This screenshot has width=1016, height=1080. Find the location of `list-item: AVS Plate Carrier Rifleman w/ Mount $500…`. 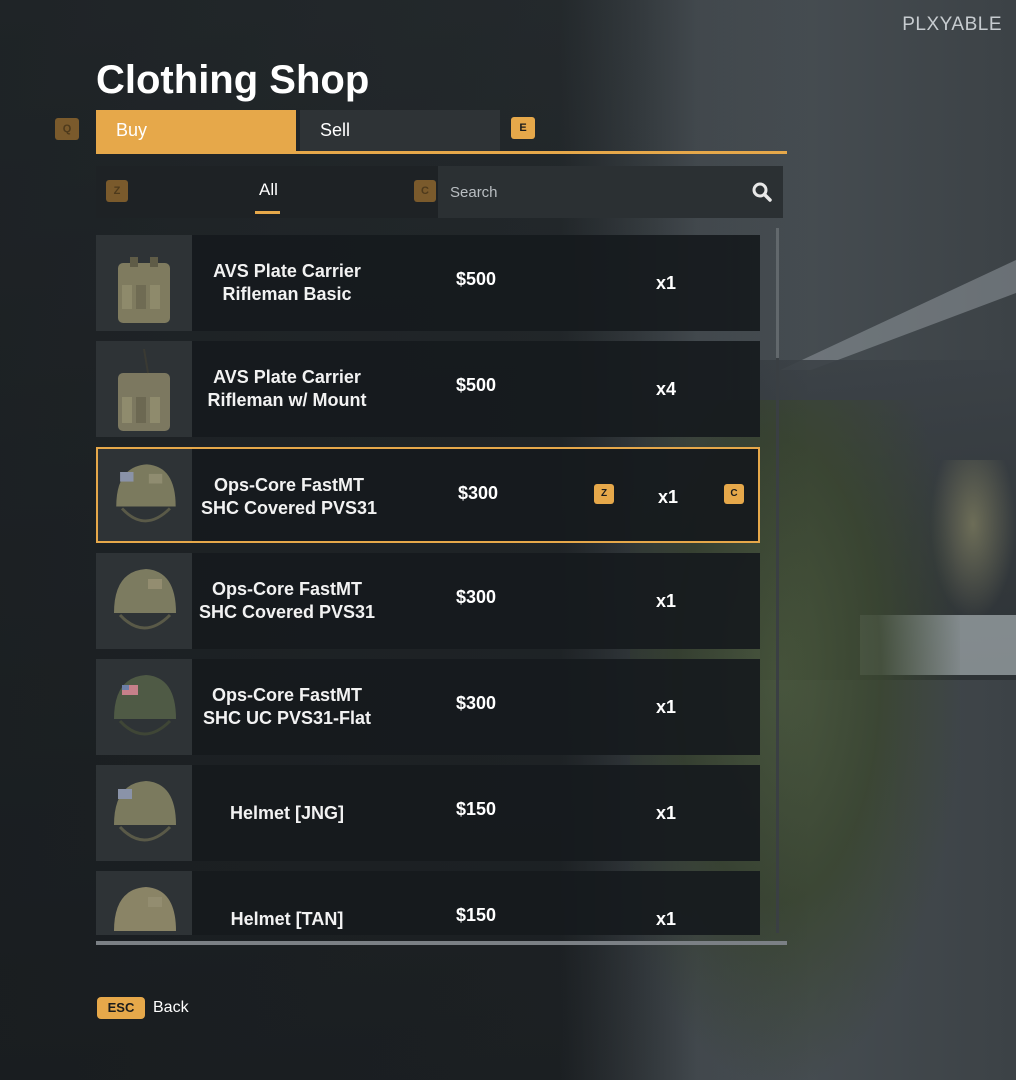

list-item: AVS Plate Carrier Rifleman w/ Mount $500… is located at coordinates (428, 389).